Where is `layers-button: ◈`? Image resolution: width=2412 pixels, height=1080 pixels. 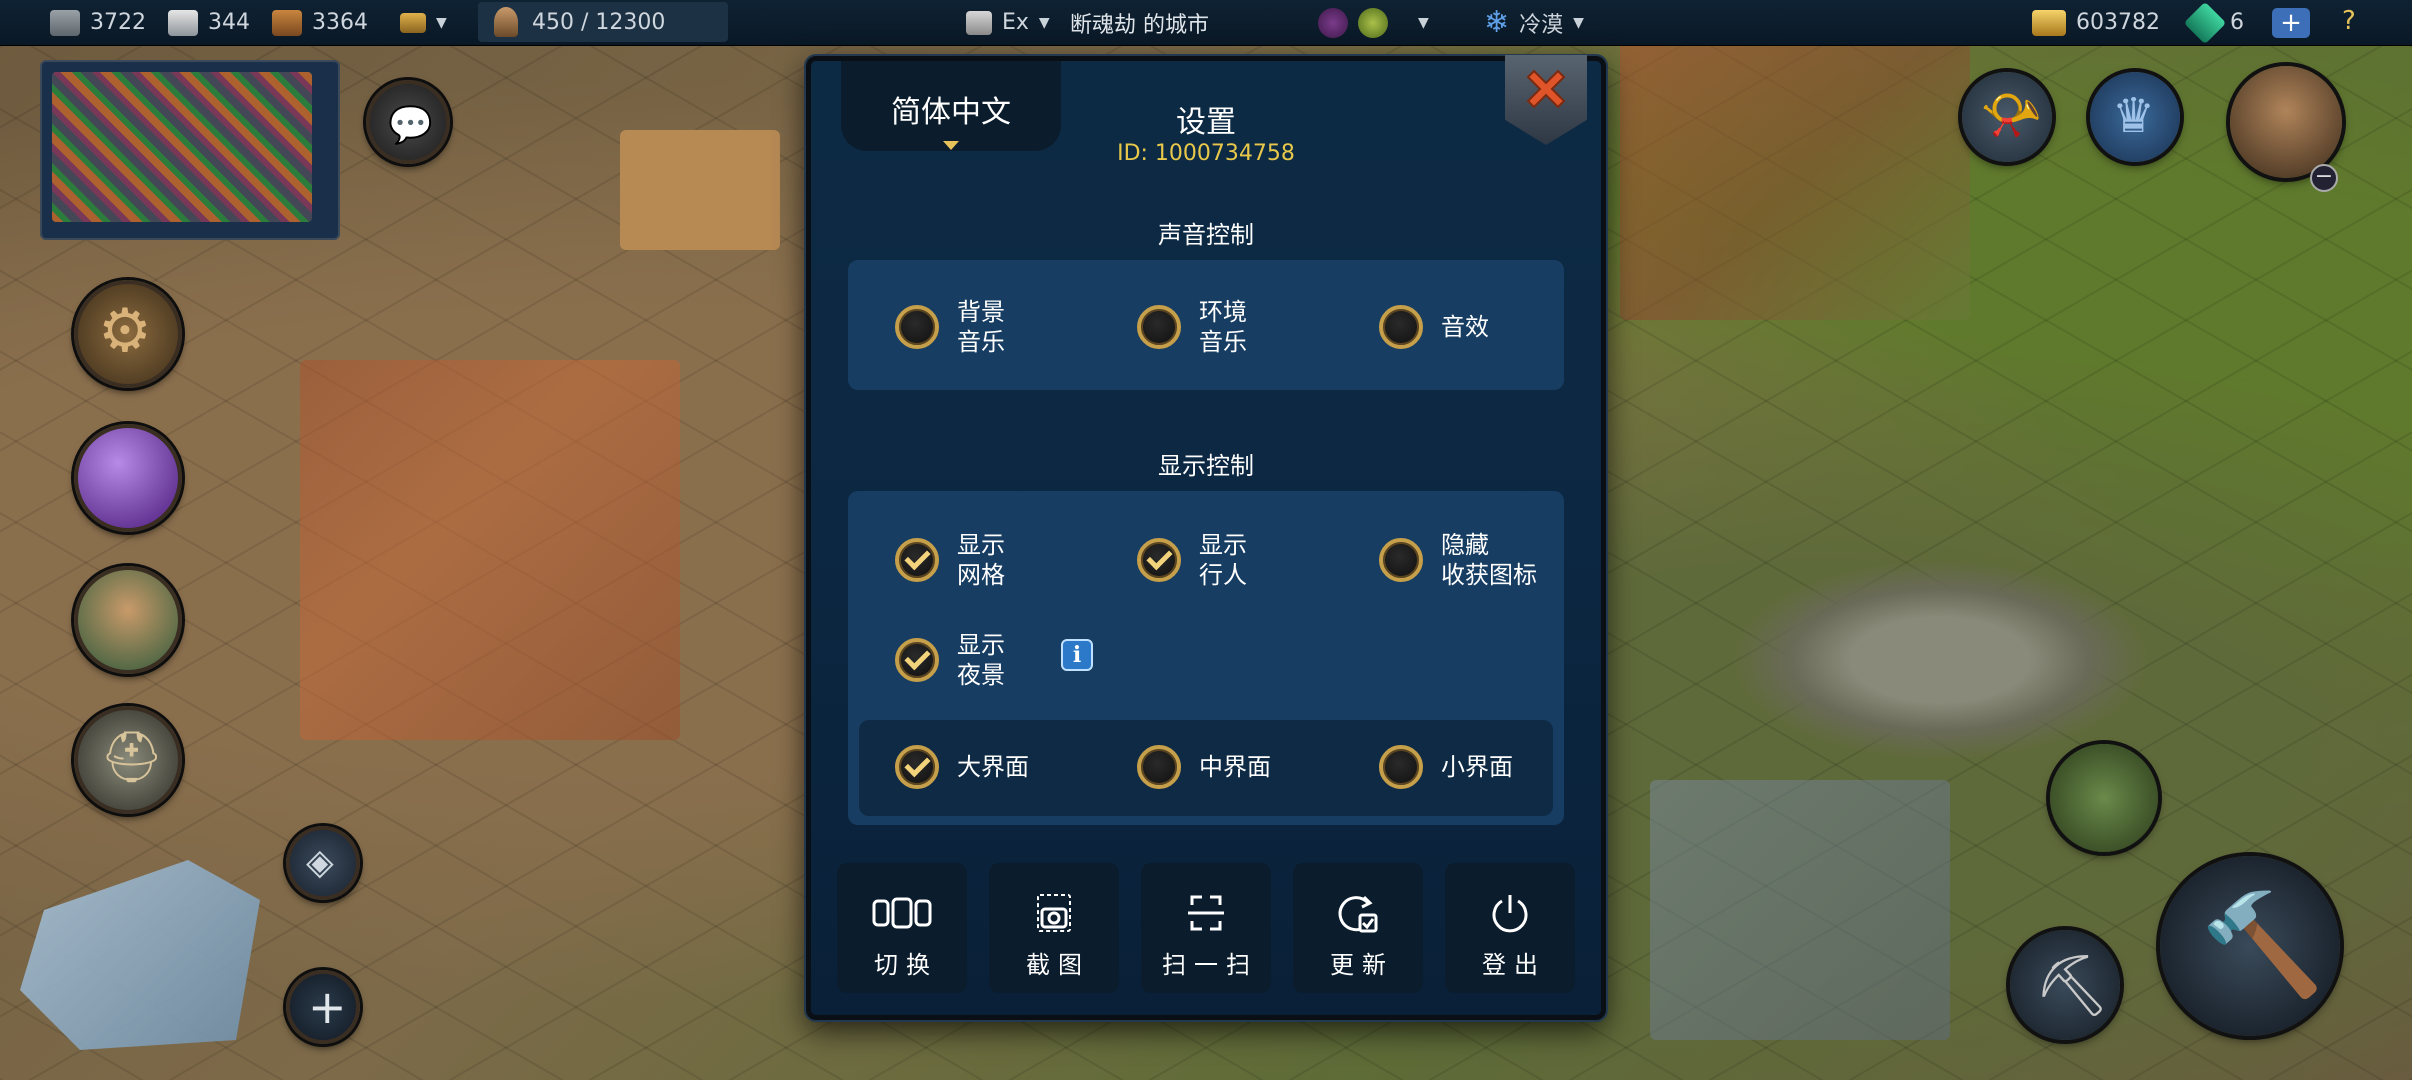
layers-button: ◈ is located at coordinates (323, 863).